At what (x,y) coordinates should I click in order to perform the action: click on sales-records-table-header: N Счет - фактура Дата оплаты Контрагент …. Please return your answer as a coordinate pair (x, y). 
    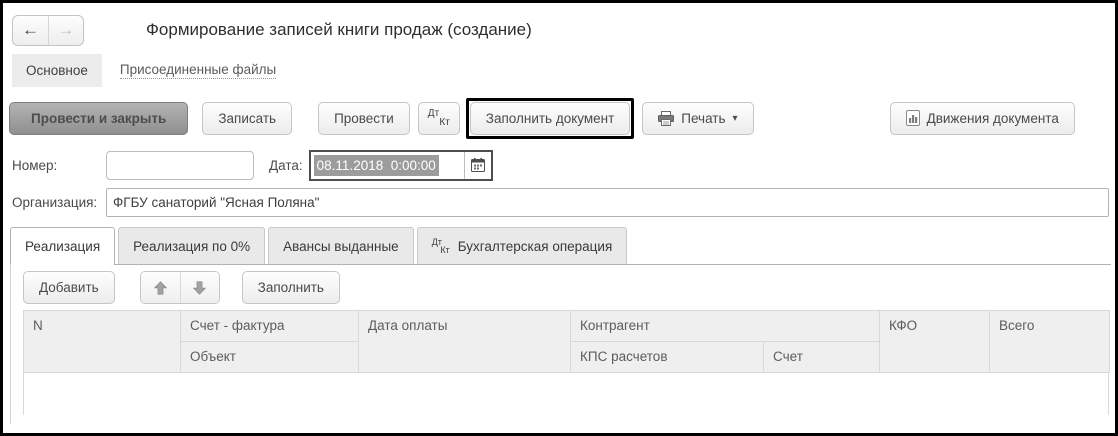
    Looking at the image, I should click on (566, 341).